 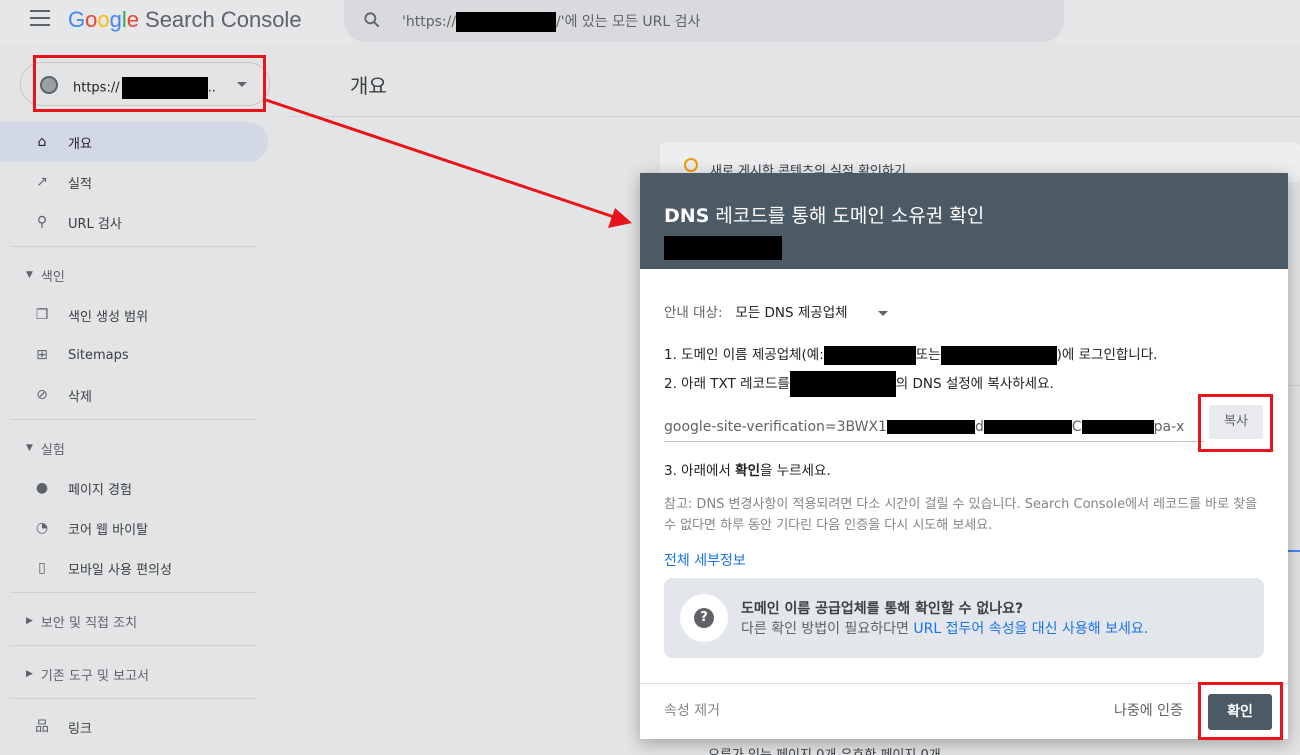 I want to click on step-1: 1. 도메인 이름 제공업체(예: 또는)에 로그인합니다., so click(x=911, y=355).